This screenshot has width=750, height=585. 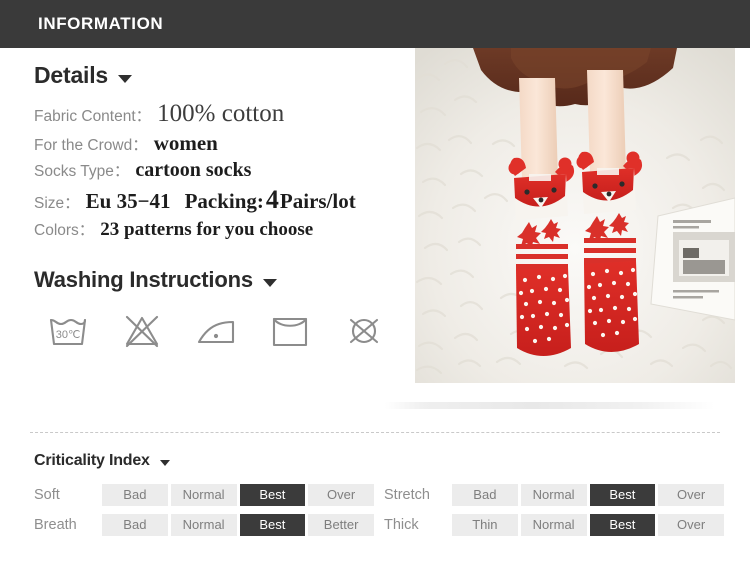 I want to click on detail-value-size: Eu 35−41, so click(x=128, y=201).